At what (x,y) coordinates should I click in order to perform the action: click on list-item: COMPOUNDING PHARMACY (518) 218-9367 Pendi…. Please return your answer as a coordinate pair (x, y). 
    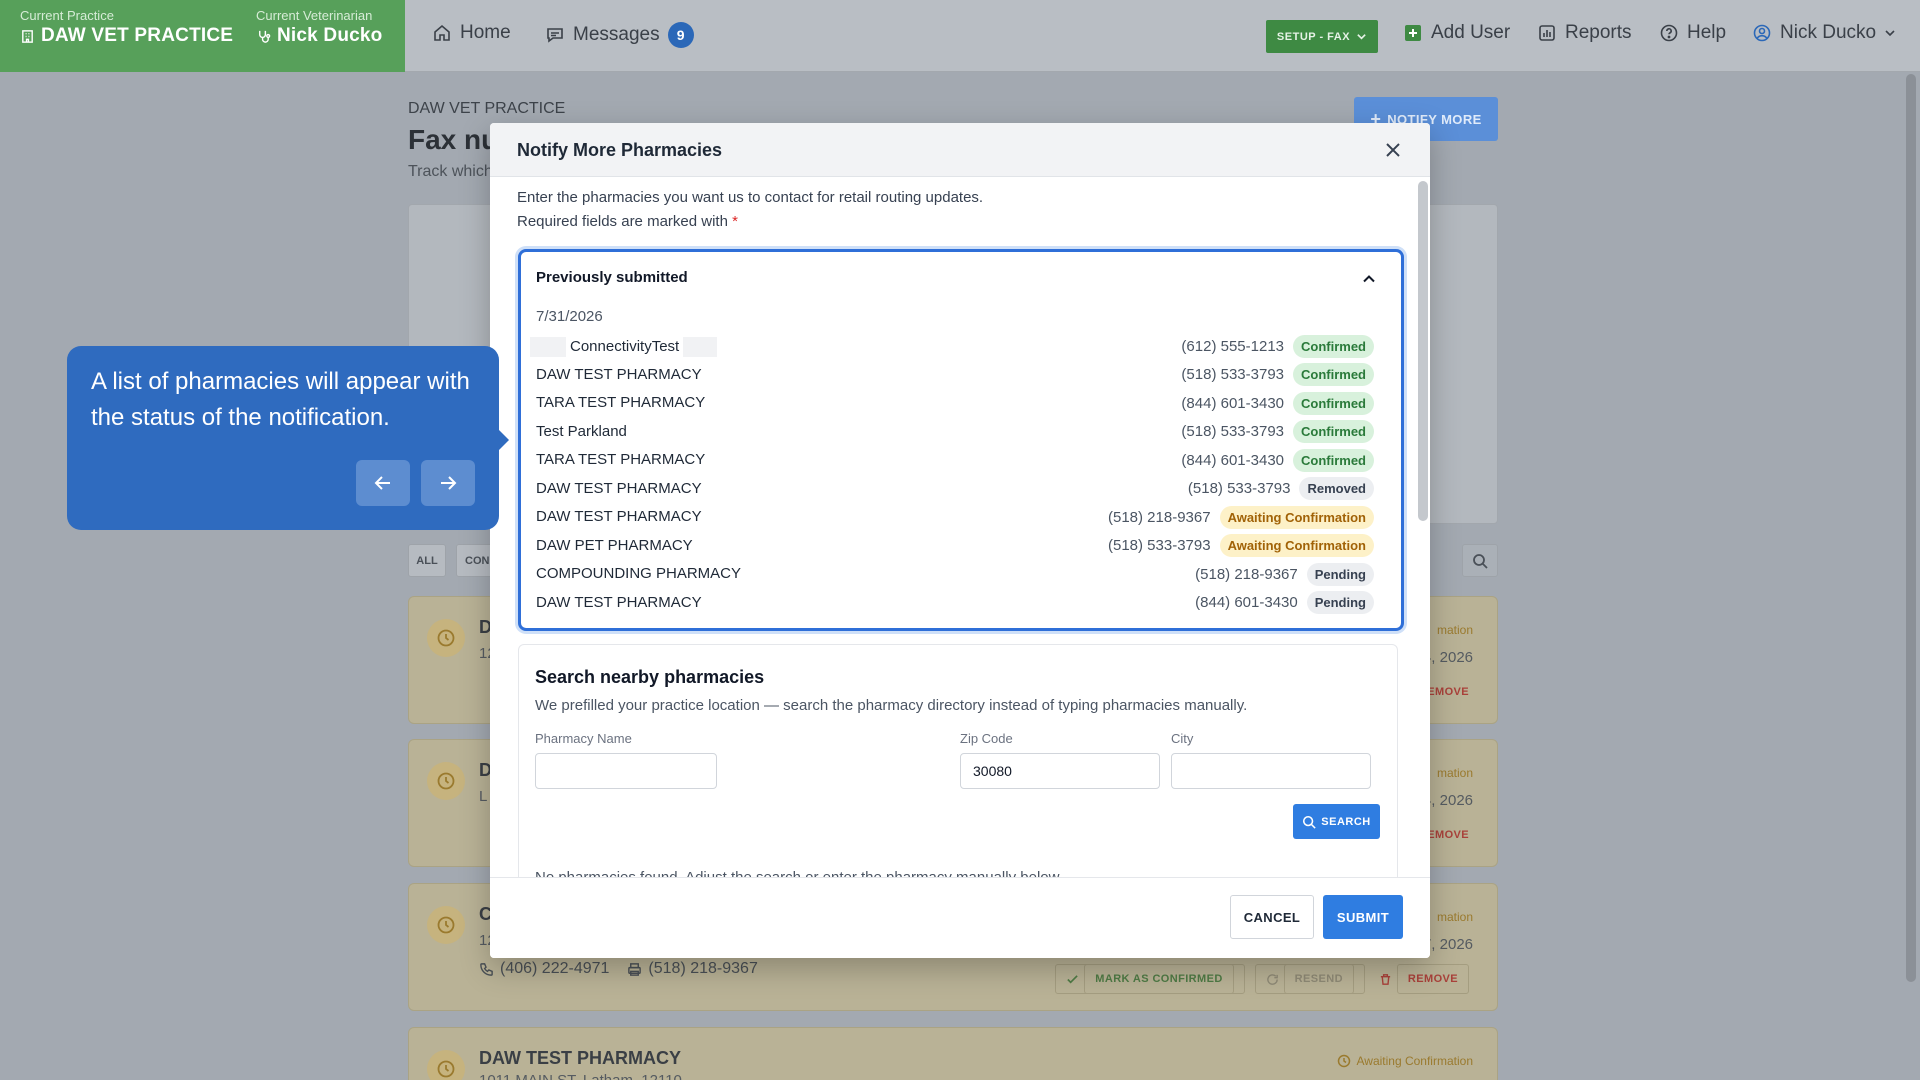
    Looking at the image, I should click on (955, 574).